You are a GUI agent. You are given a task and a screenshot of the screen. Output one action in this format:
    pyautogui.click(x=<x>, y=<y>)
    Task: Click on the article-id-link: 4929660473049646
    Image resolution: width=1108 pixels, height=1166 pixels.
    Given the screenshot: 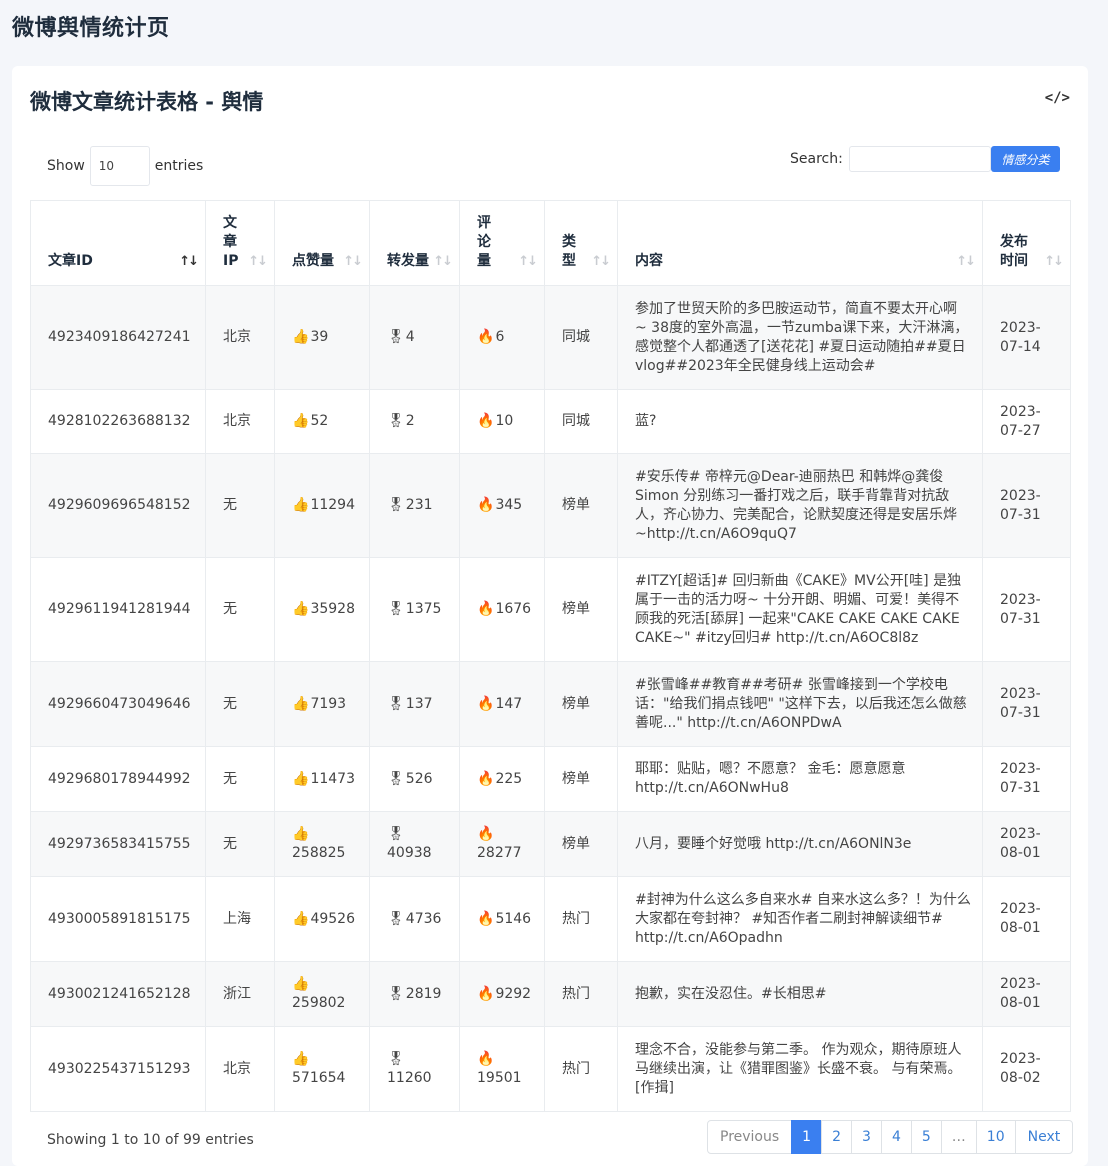 What is the action you would take?
    pyautogui.click(x=118, y=704)
    